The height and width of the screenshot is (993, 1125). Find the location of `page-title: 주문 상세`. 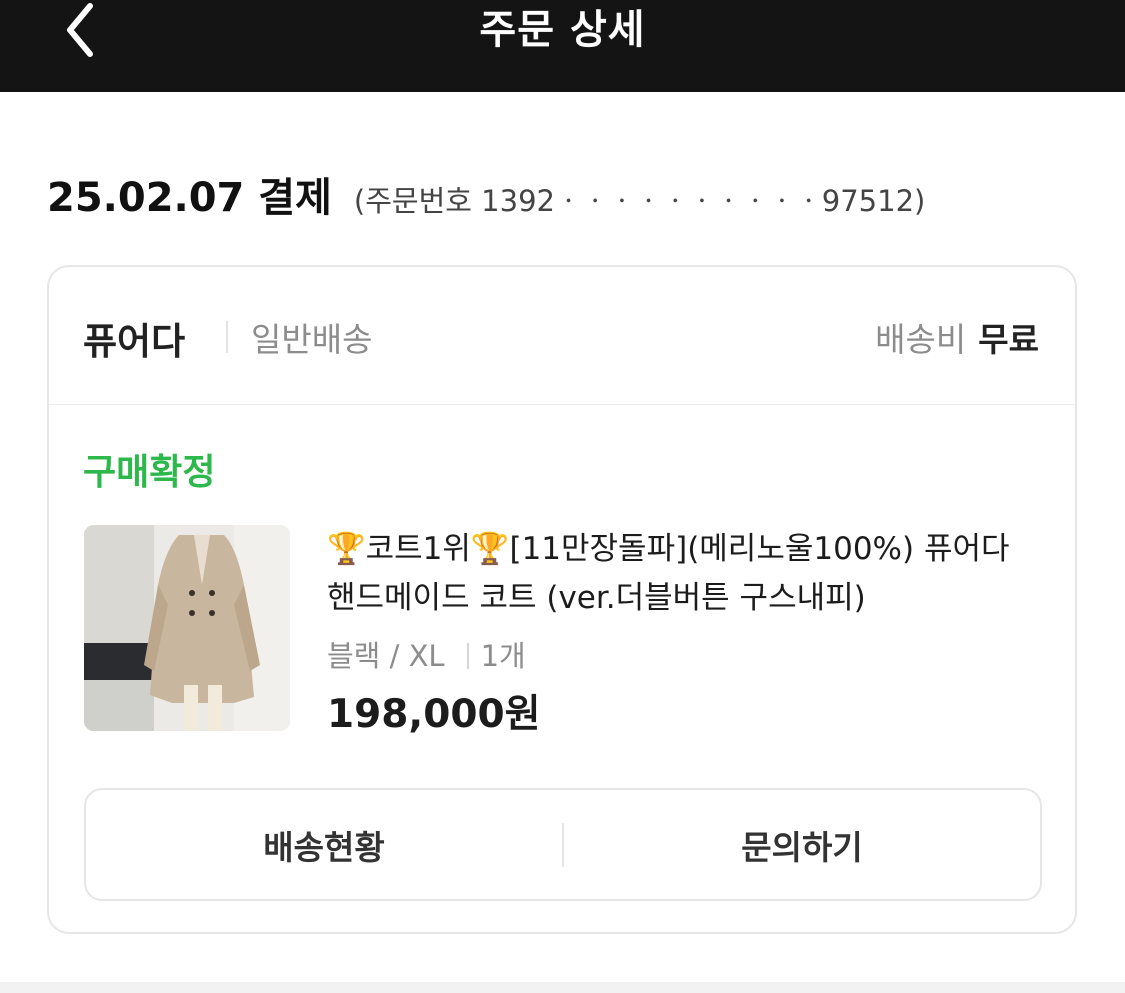

page-title: 주문 상세 is located at coordinates (562, 30).